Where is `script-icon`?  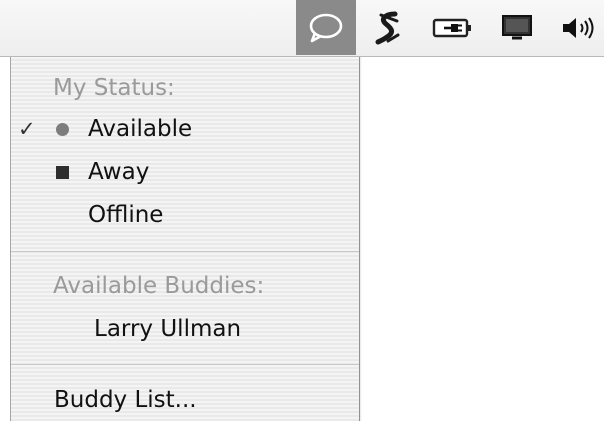 script-icon is located at coordinates (387, 27).